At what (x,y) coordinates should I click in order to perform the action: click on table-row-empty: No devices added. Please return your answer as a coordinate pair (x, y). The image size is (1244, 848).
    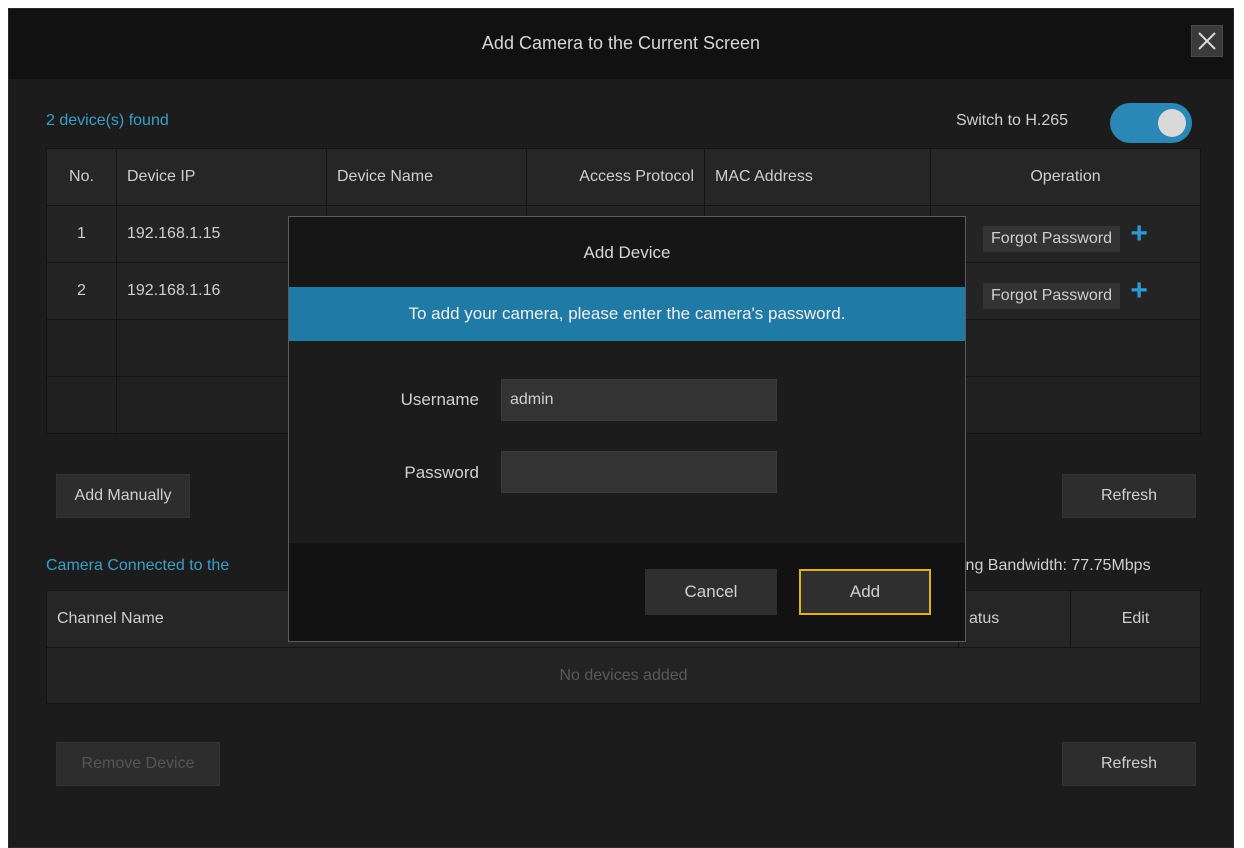
    Looking at the image, I should click on (623, 675).